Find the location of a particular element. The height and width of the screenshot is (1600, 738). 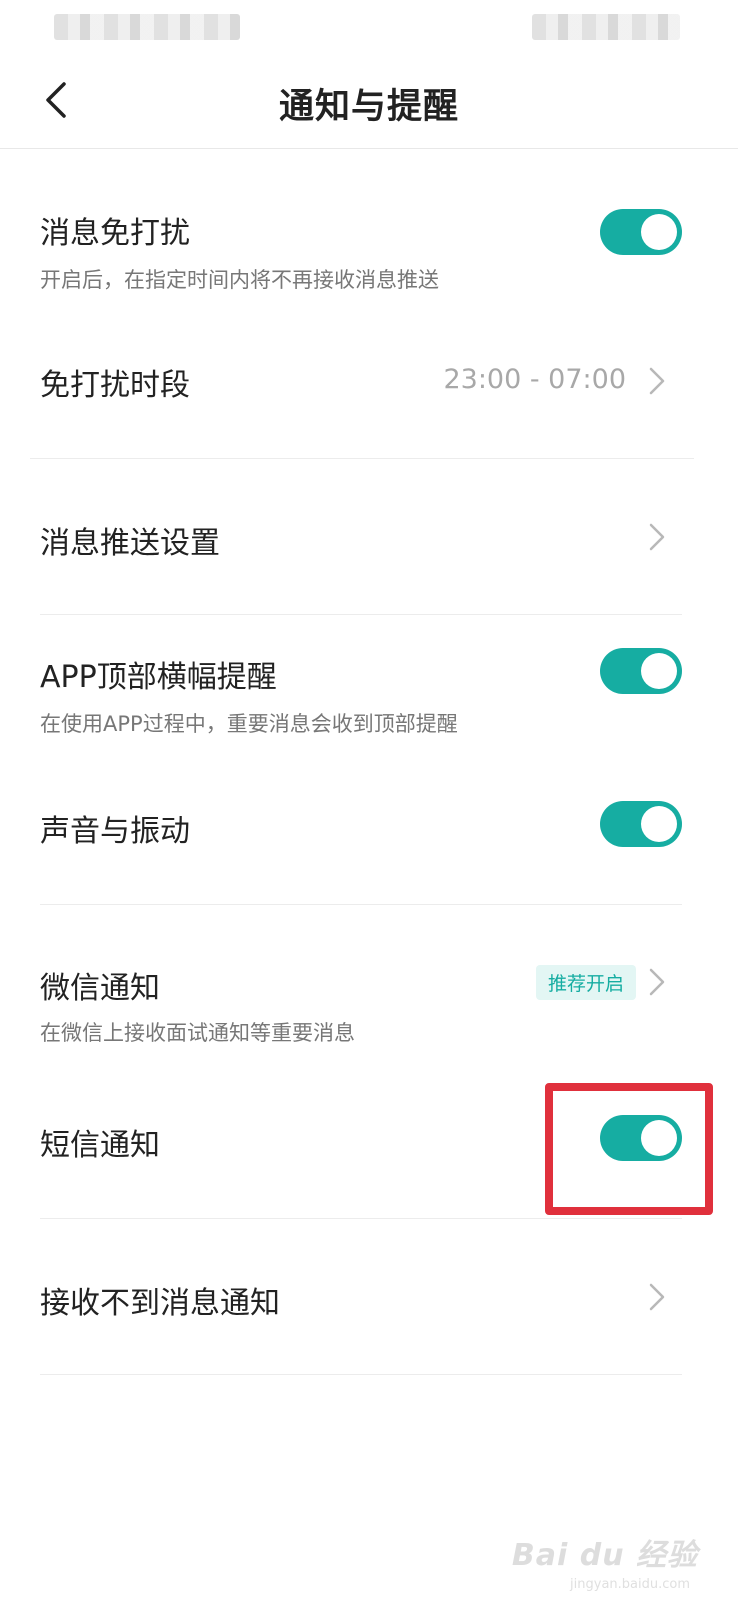

sound-vibration-toggle is located at coordinates (641, 824).